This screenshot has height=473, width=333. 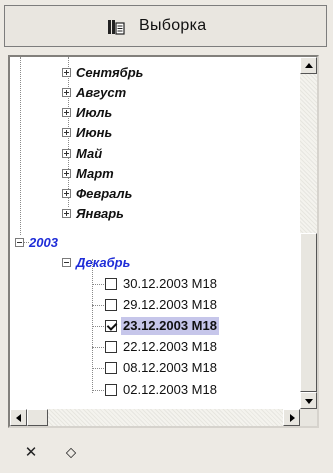 I want to click on up-down-chevron-icon: ⬦, so click(x=71, y=453).